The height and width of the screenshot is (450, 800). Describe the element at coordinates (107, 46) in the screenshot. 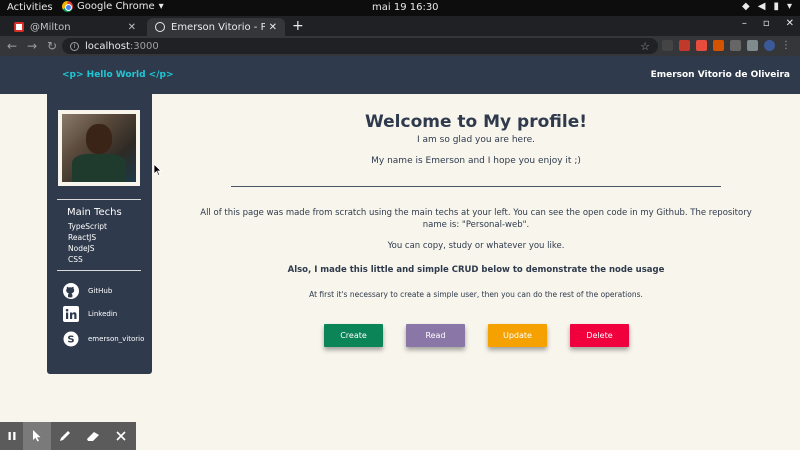

I see `url-host: localhost` at that location.